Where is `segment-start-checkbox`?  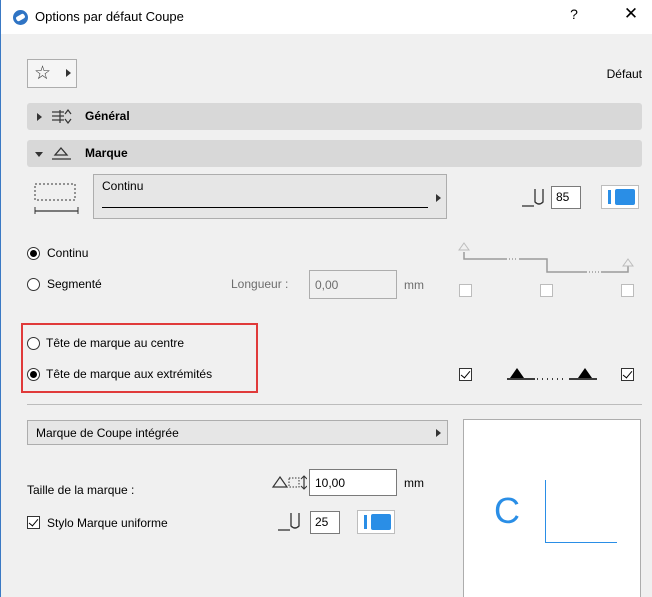
segment-start-checkbox is located at coordinates (465, 290).